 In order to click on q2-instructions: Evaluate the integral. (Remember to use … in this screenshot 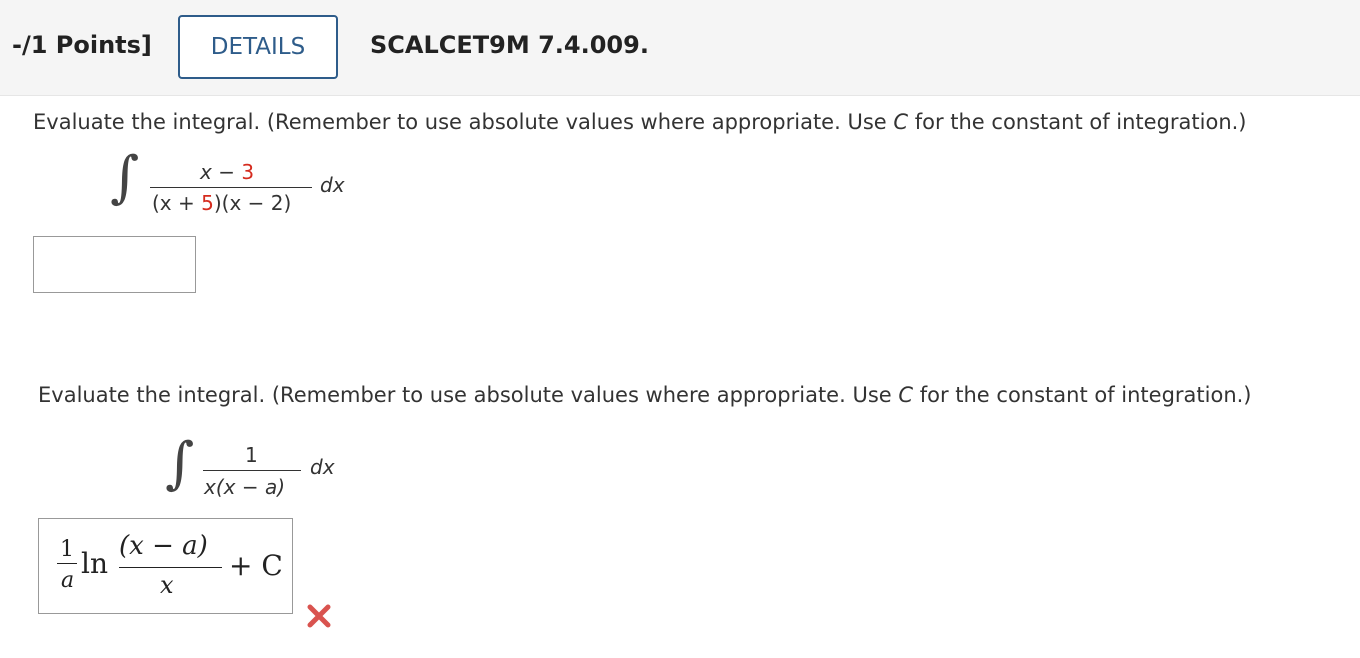, I will do `click(645, 395)`.